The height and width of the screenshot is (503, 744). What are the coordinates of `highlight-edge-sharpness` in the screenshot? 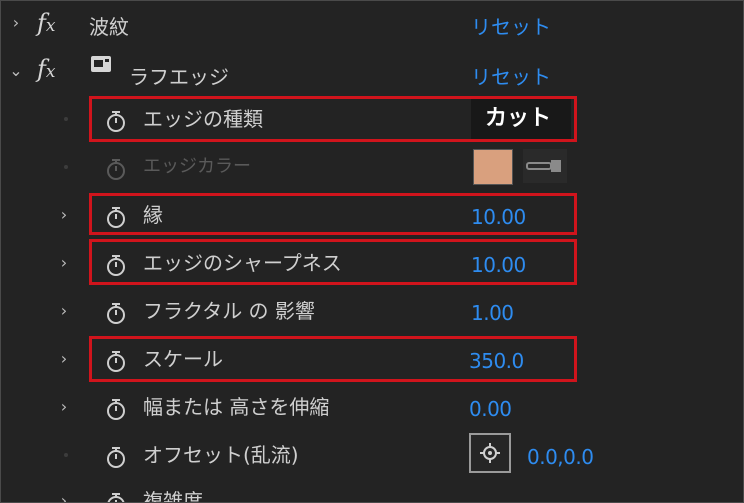 It's located at (333, 262).